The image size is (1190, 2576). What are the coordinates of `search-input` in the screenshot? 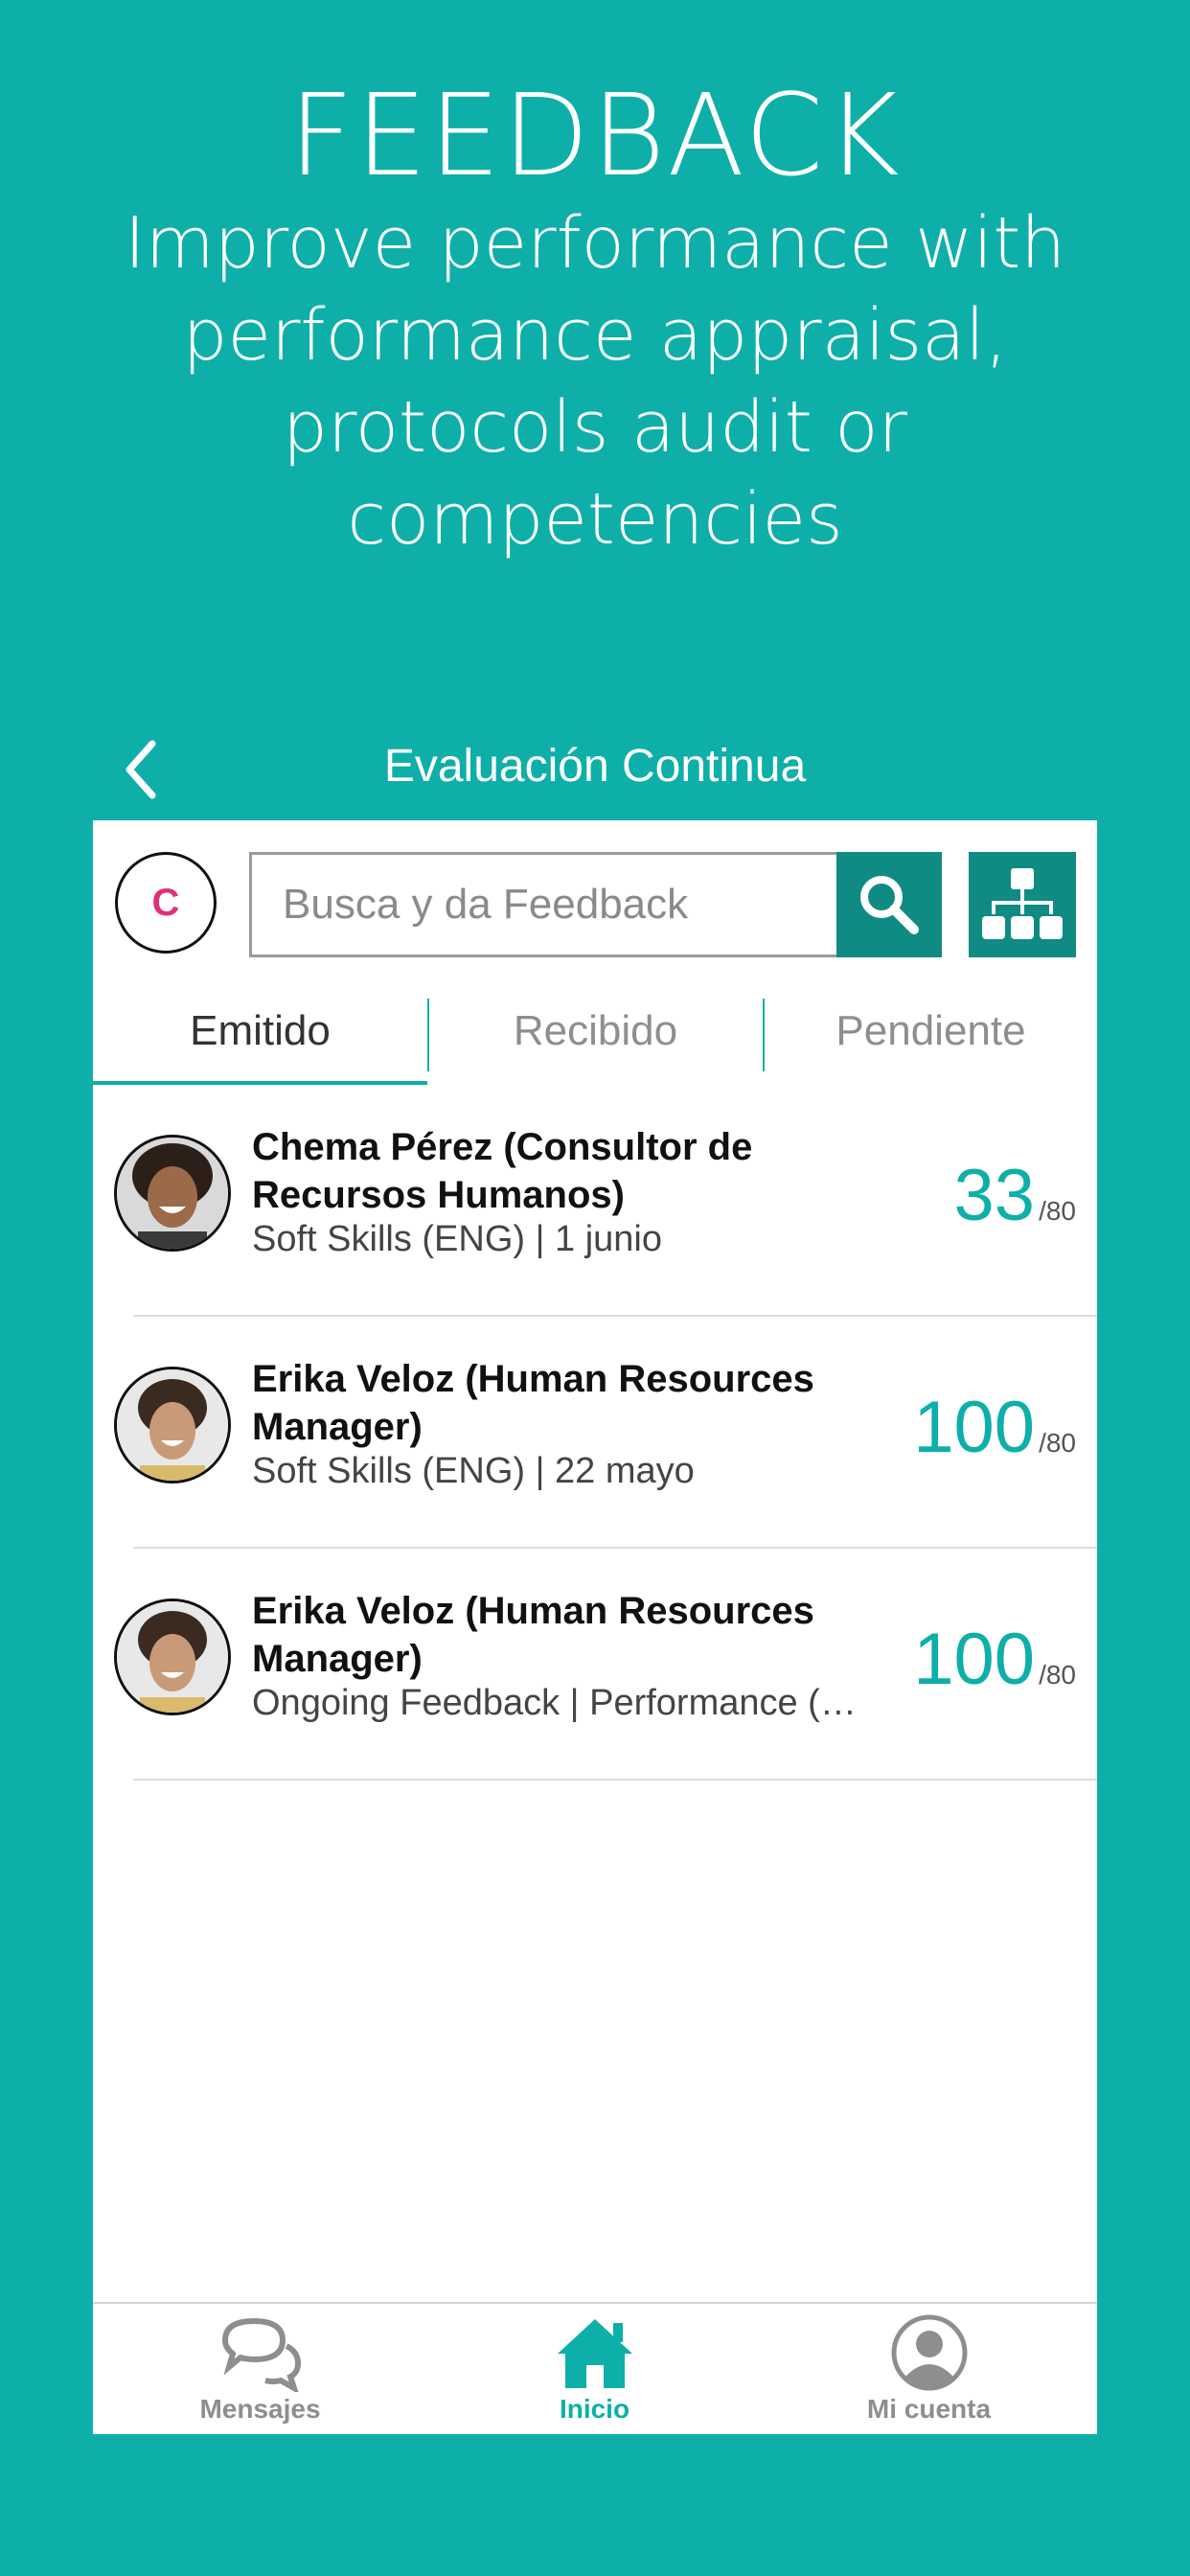 It's located at (543, 904).